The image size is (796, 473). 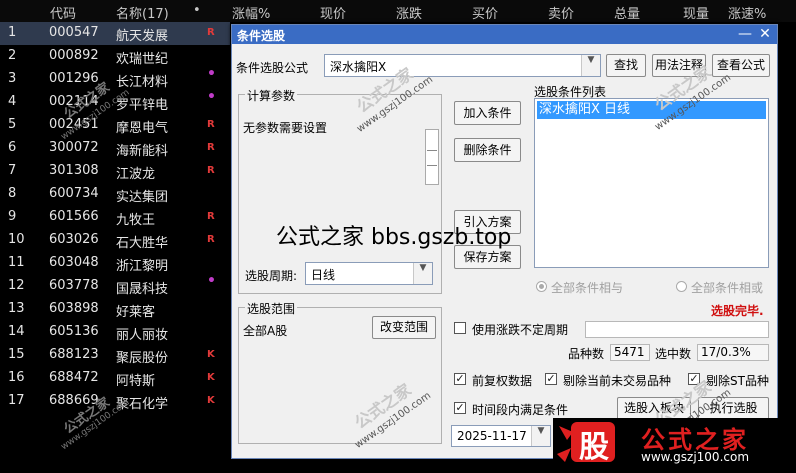 What do you see at coordinates (12, 124) in the screenshot?
I see `row-number: 5` at bounding box center [12, 124].